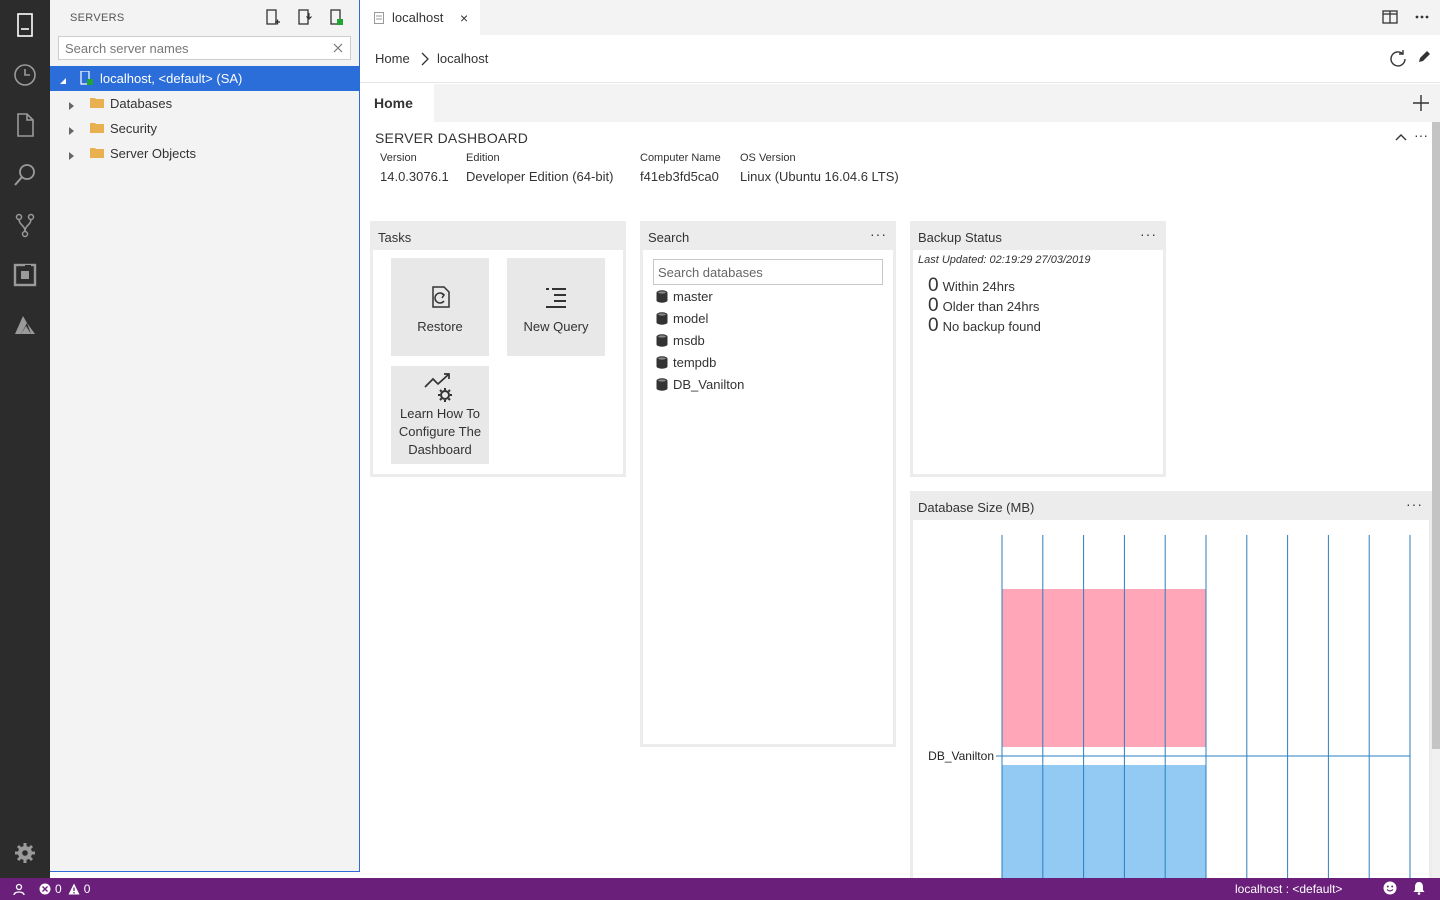 This screenshot has width=1440, height=900. I want to click on server-connected-icon, so click(86, 77).